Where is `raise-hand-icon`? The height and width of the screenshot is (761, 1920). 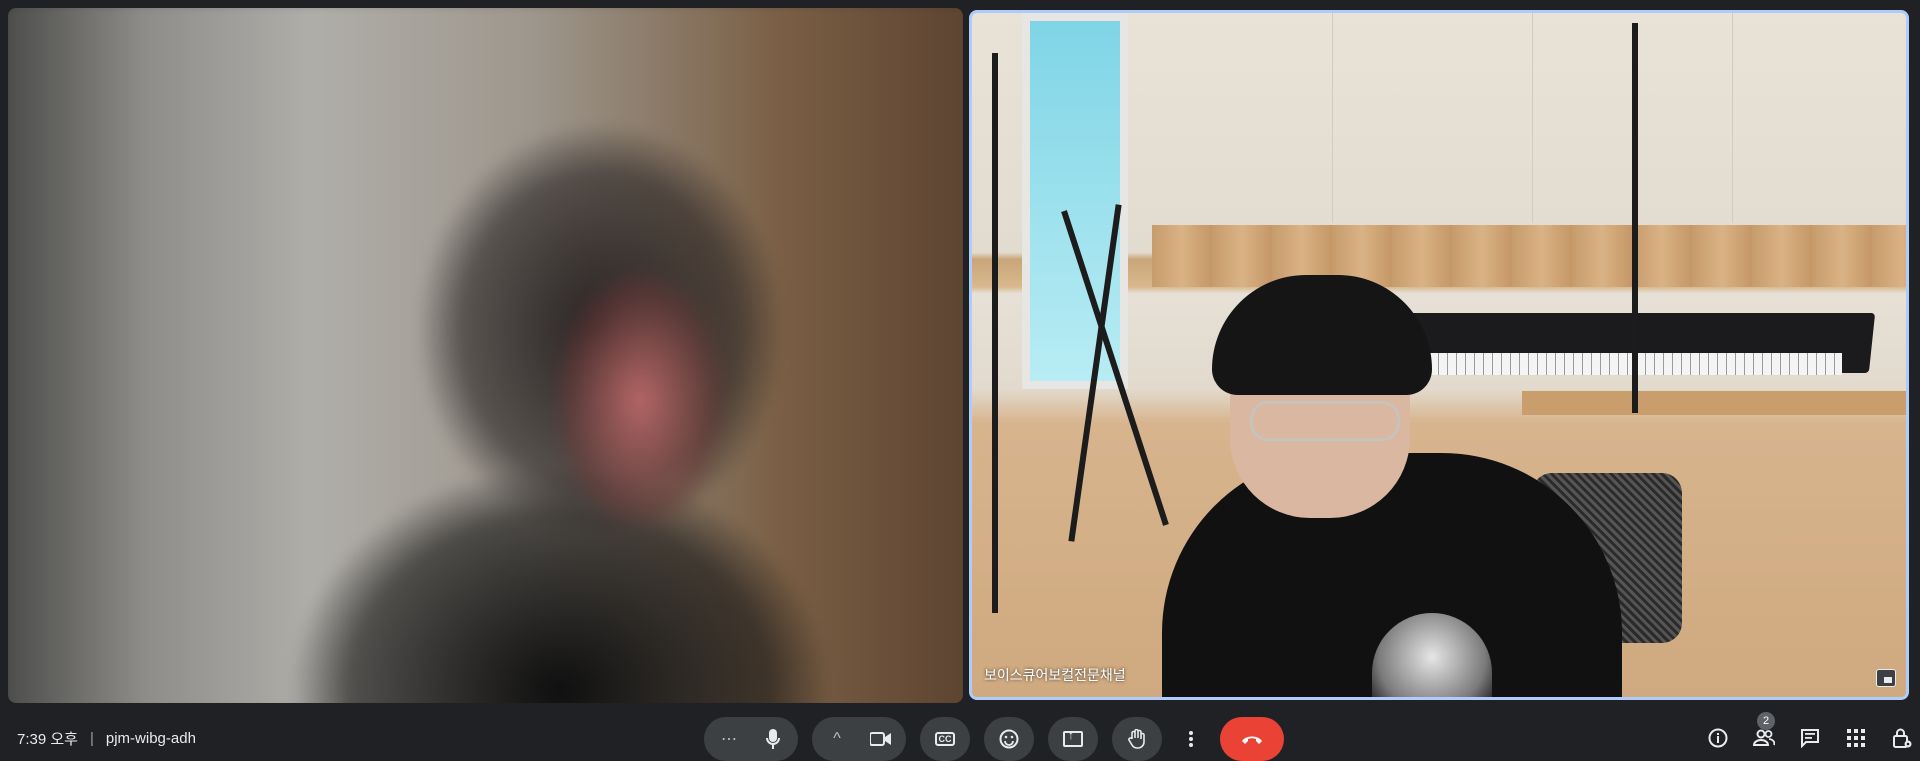 raise-hand-icon is located at coordinates (1136, 739).